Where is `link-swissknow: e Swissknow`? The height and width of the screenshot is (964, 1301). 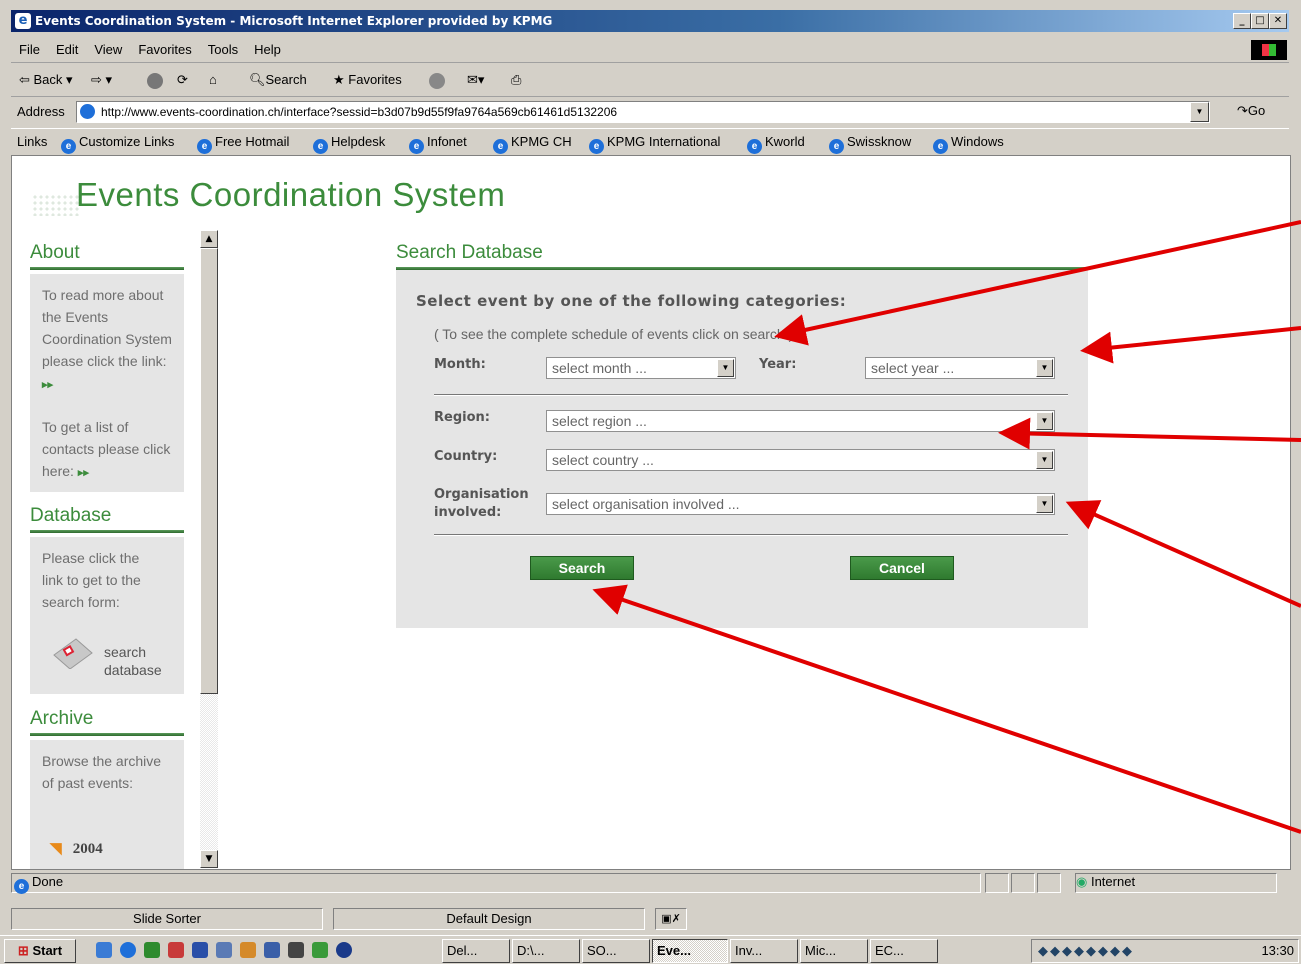 link-swissknow: e Swissknow is located at coordinates (870, 144).